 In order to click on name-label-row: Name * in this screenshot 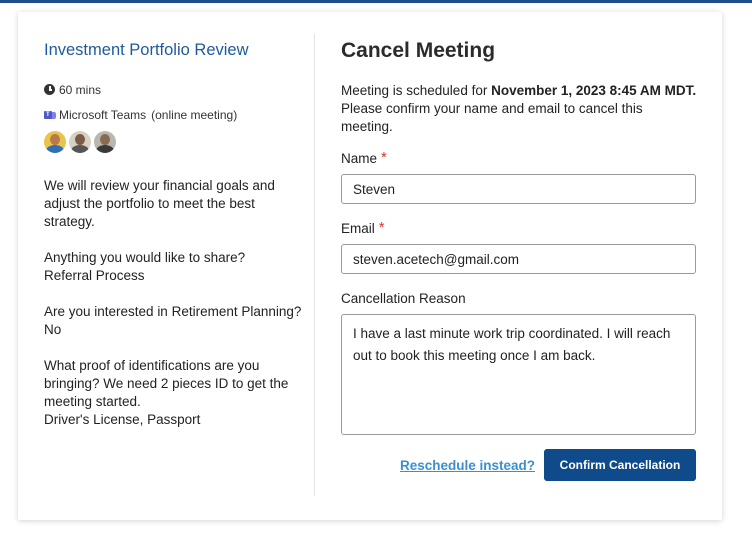, I will do `click(519, 159)`.